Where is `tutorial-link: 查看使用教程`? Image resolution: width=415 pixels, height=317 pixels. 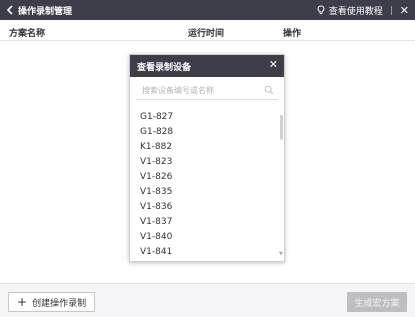
tutorial-link: 查看使用教程 is located at coordinates (350, 10).